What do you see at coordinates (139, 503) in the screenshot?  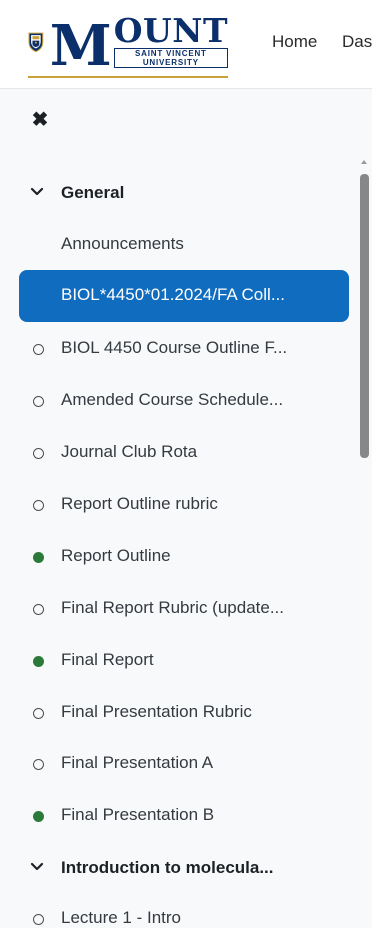 I see `activity-label: Report Outline rubric` at bounding box center [139, 503].